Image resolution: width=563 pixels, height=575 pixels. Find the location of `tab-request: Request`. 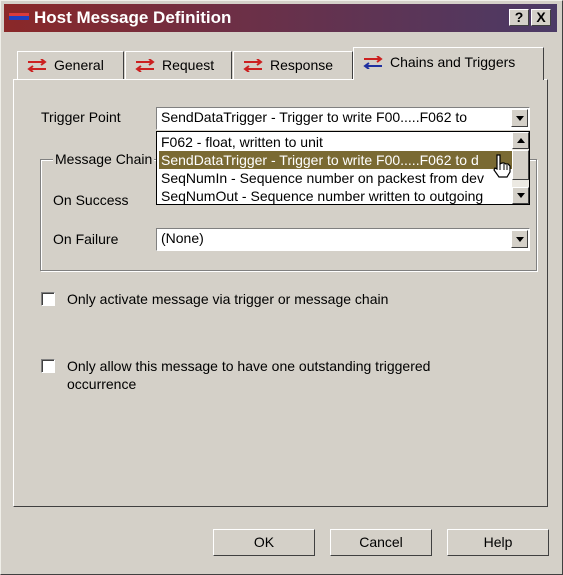

tab-request: Request is located at coordinates (178, 65).